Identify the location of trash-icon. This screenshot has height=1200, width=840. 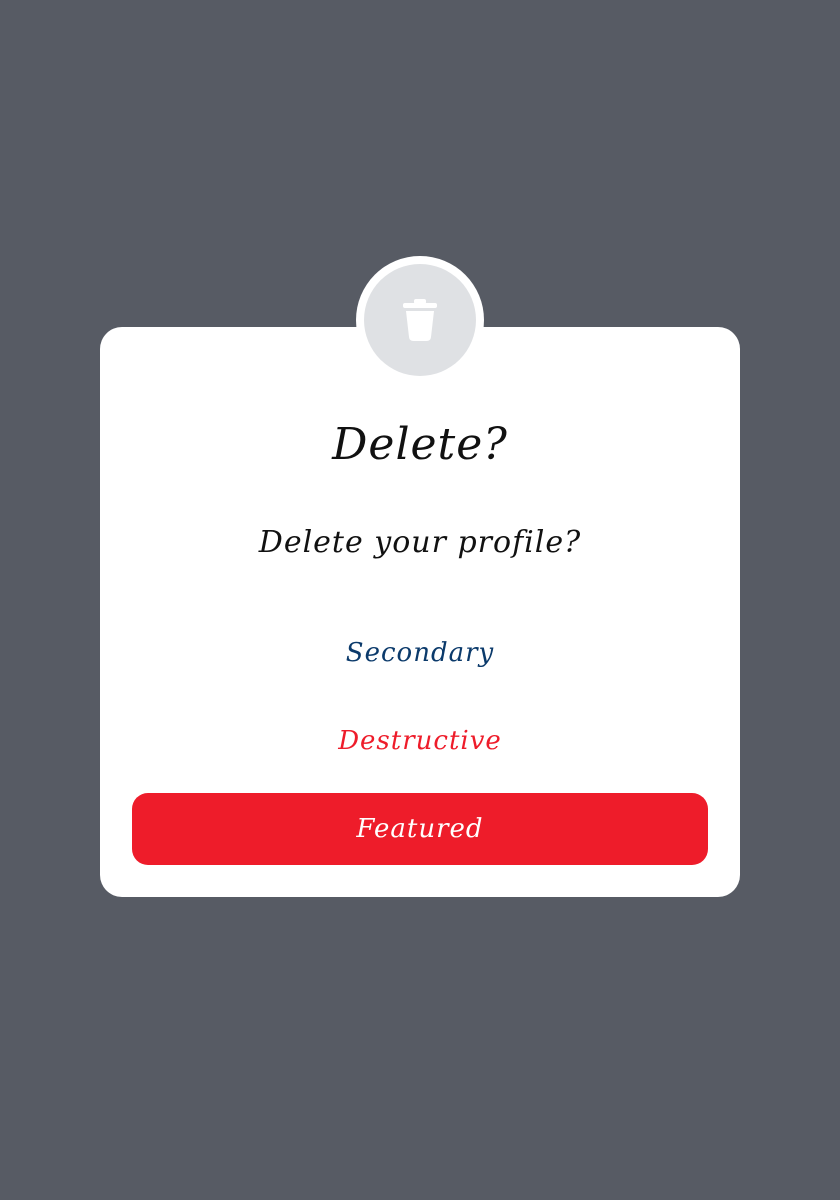
(420, 320).